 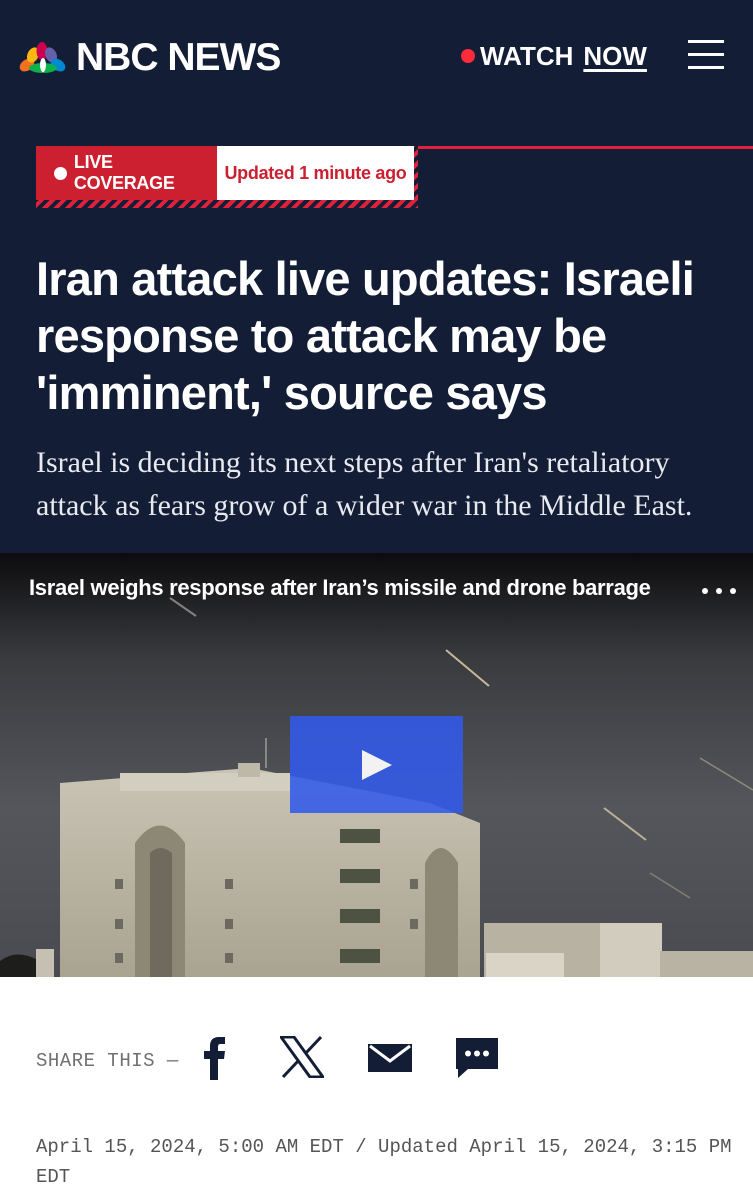 I want to click on badge-divider-line, so click(x=584, y=147).